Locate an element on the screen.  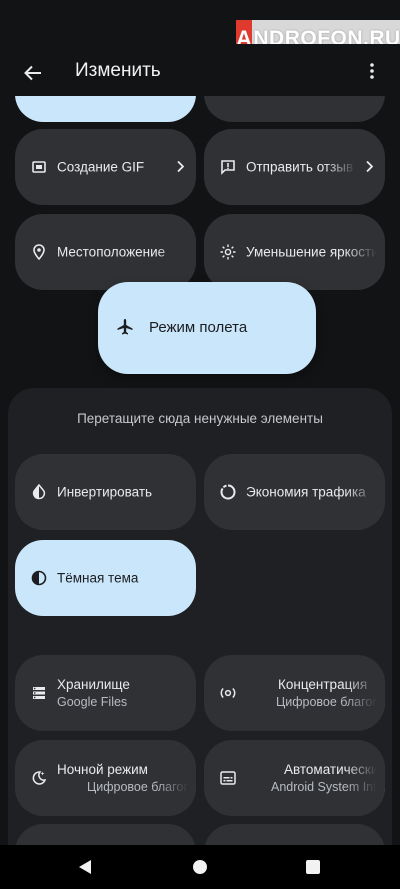
tile-feedback: Отправить отзыв is located at coordinates (294, 167).